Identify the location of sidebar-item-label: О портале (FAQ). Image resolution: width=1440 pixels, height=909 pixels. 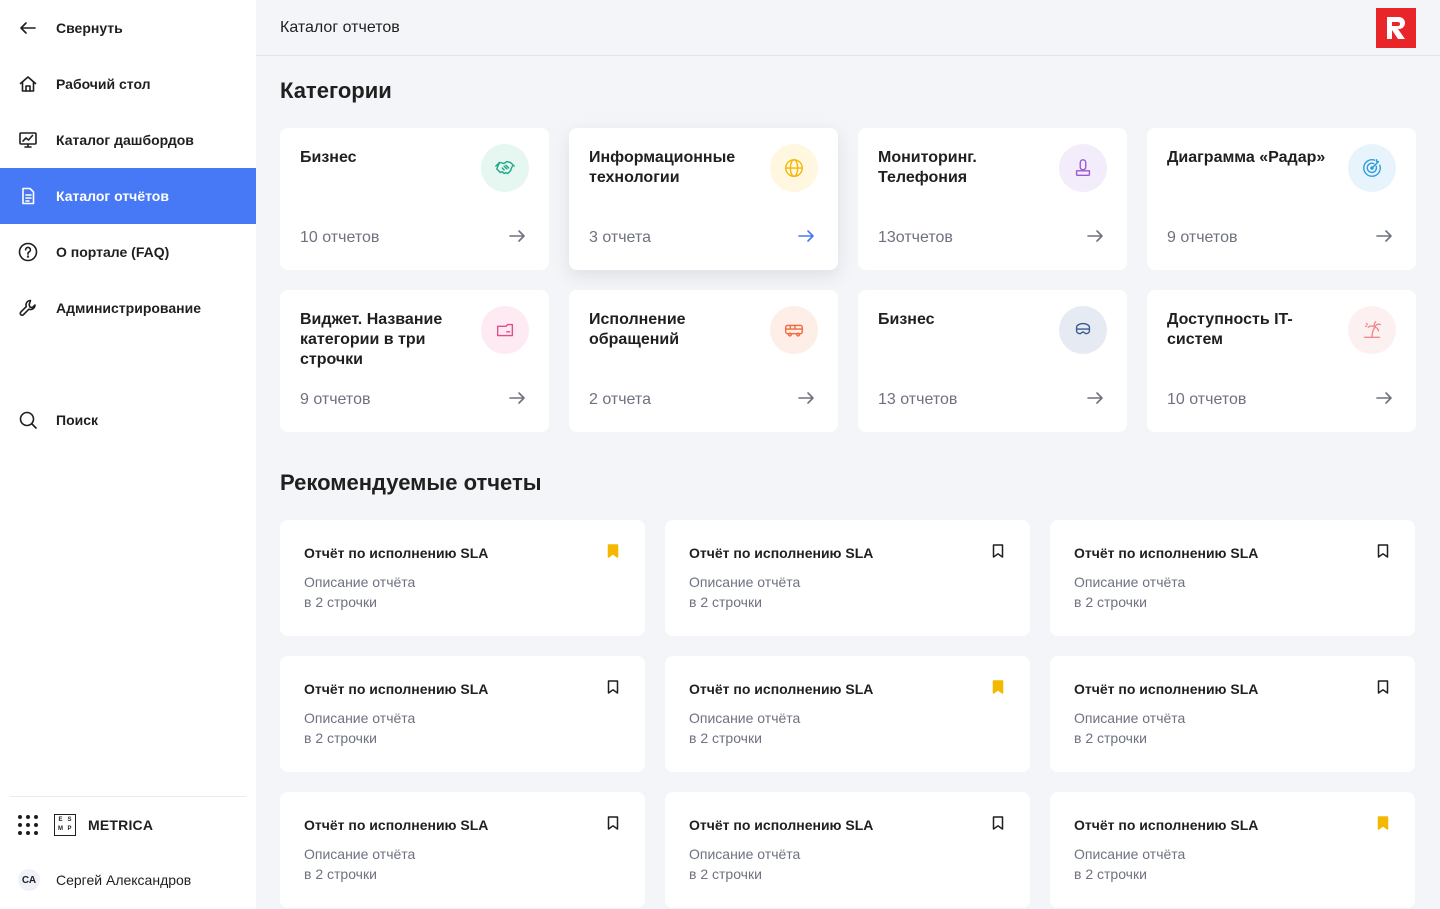
(113, 252).